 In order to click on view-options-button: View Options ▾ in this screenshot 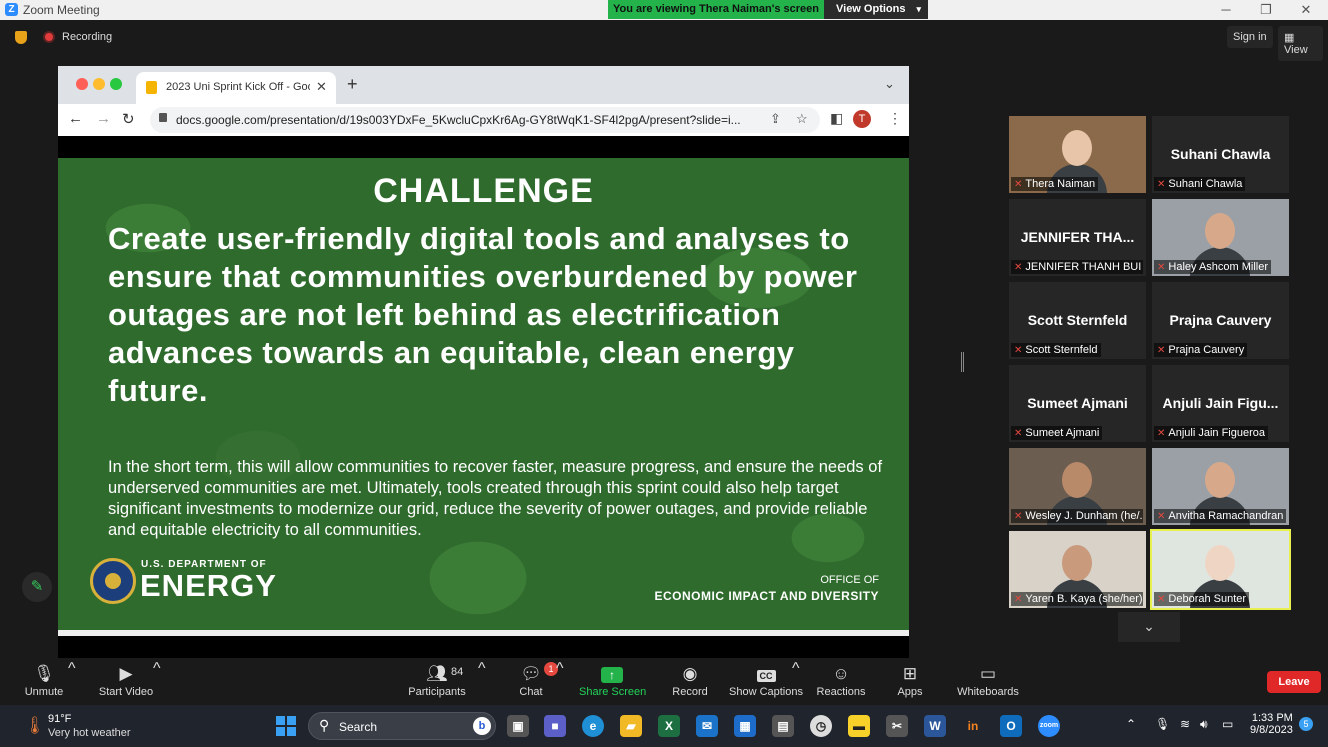, I will do `click(876, 9)`.